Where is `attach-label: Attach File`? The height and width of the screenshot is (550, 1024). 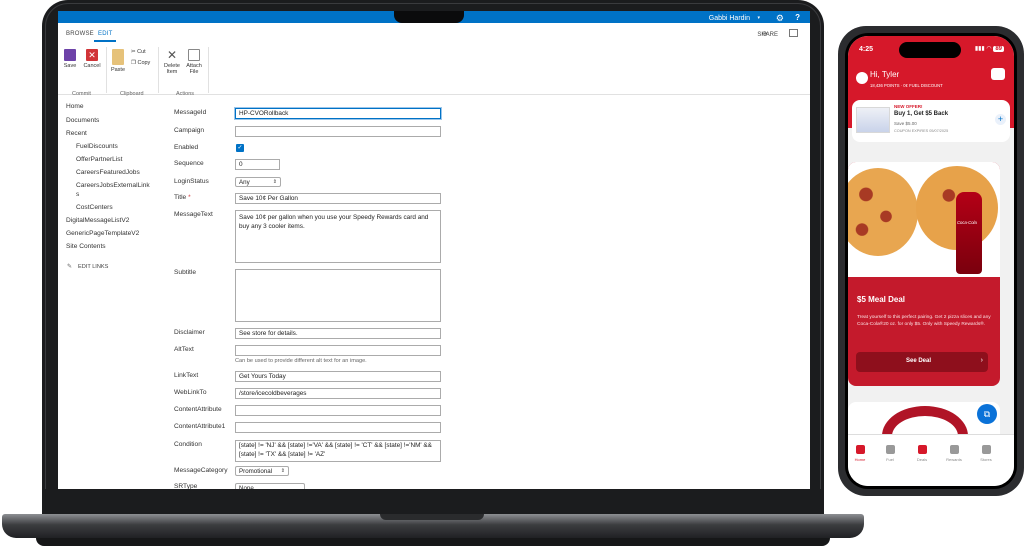 attach-label: Attach File is located at coordinates (194, 69).